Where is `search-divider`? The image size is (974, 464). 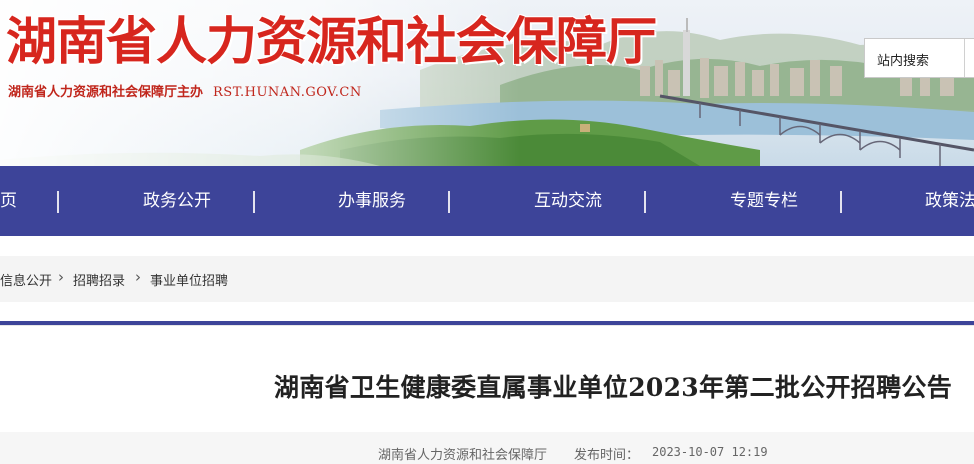 search-divider is located at coordinates (969, 58).